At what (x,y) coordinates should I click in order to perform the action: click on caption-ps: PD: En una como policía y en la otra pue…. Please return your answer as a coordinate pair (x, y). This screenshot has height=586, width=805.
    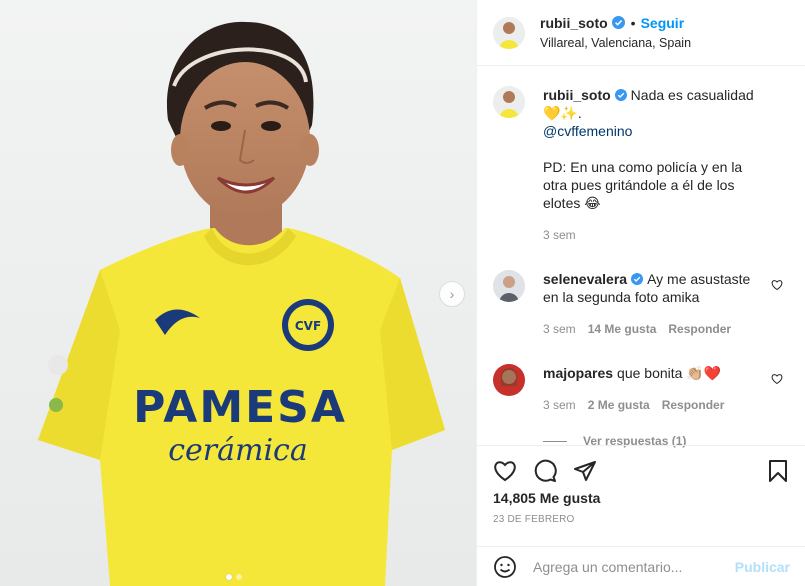
    Looking at the image, I should click on (643, 185).